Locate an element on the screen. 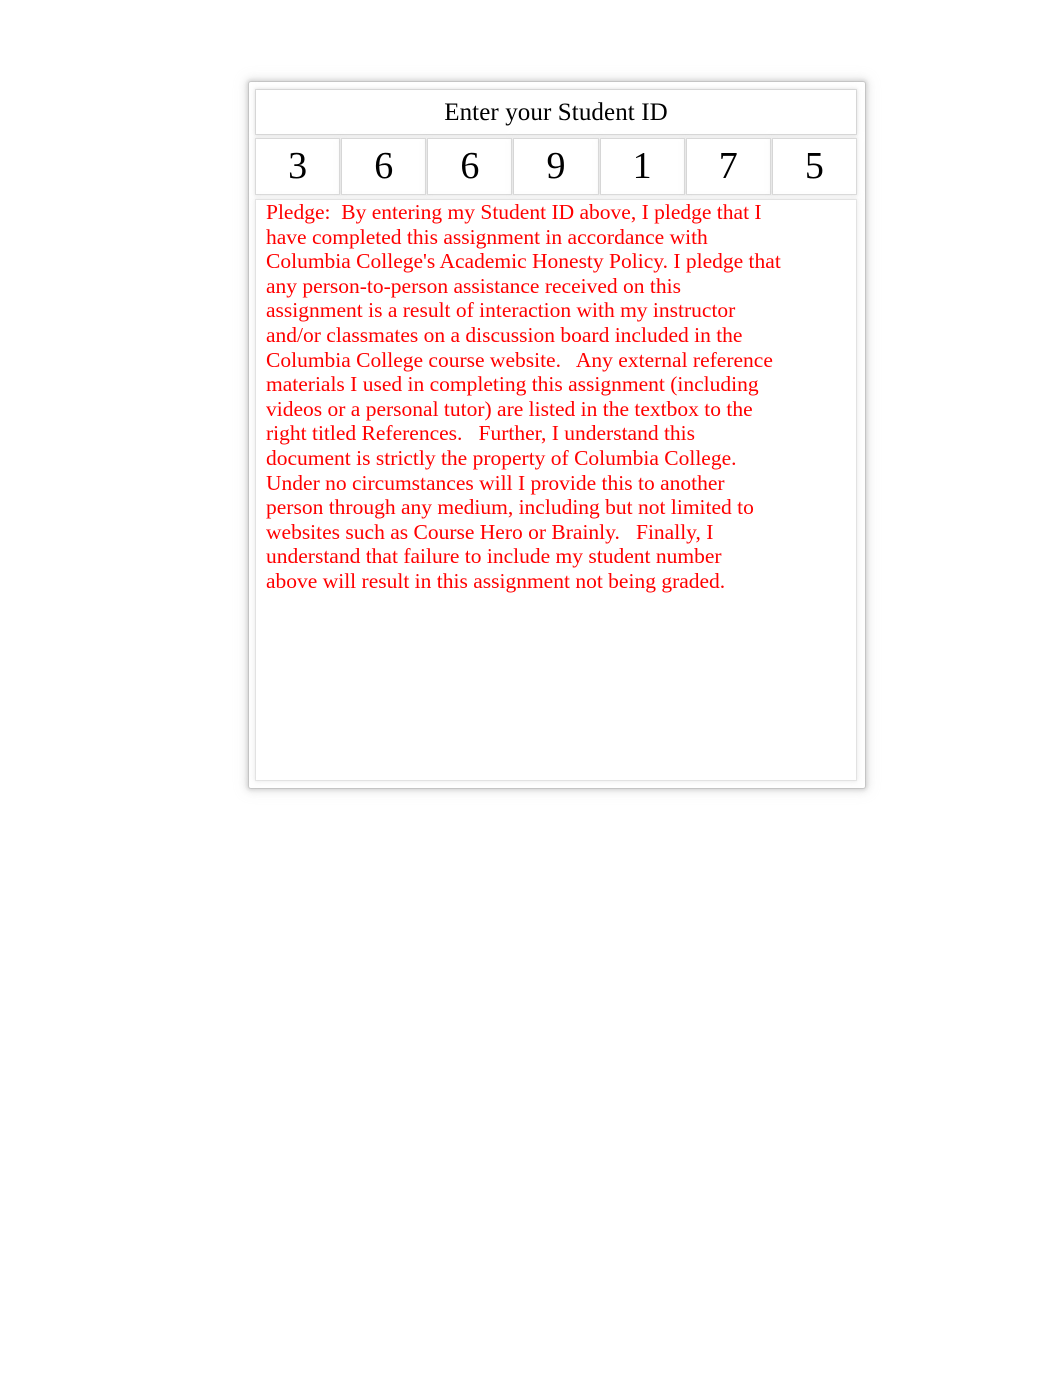 This screenshot has height=1377, width=1062. student-id-header-label: Enter your Student ID is located at coordinates (556, 112).